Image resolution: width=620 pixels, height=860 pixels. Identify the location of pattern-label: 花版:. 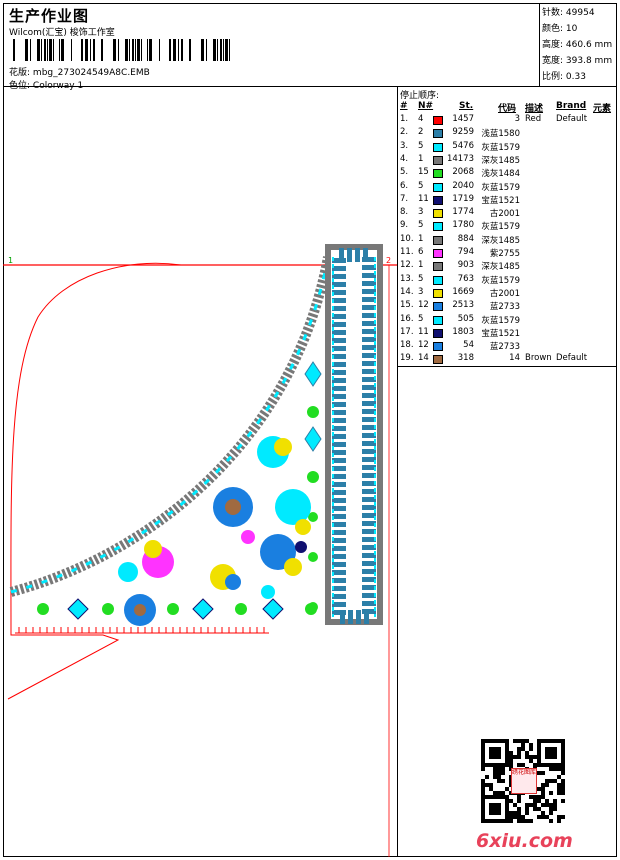
(20, 73).